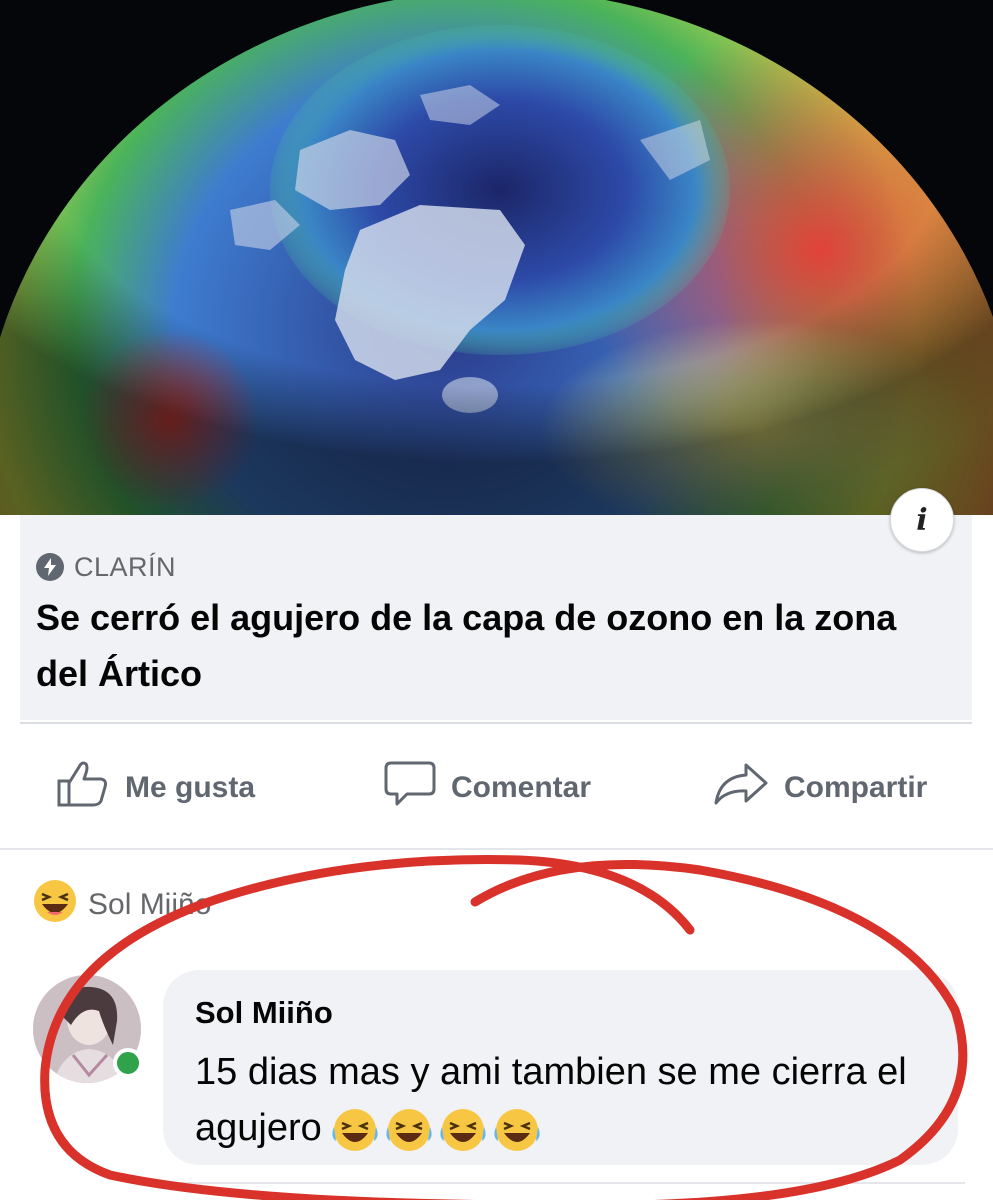 The image size is (993, 1200). I want to click on share-icon, so click(741, 788).